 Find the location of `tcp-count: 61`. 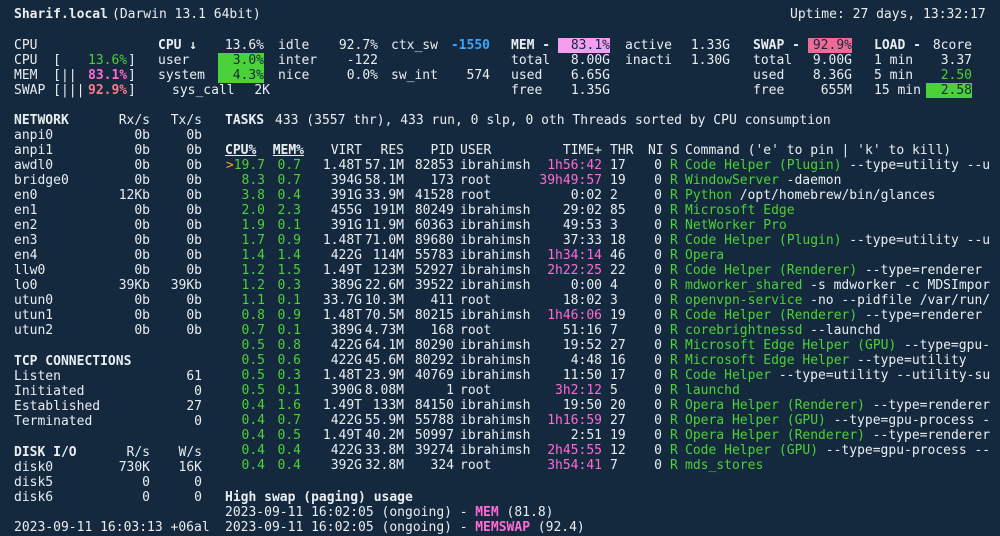

tcp-count: 61 is located at coordinates (194, 376).